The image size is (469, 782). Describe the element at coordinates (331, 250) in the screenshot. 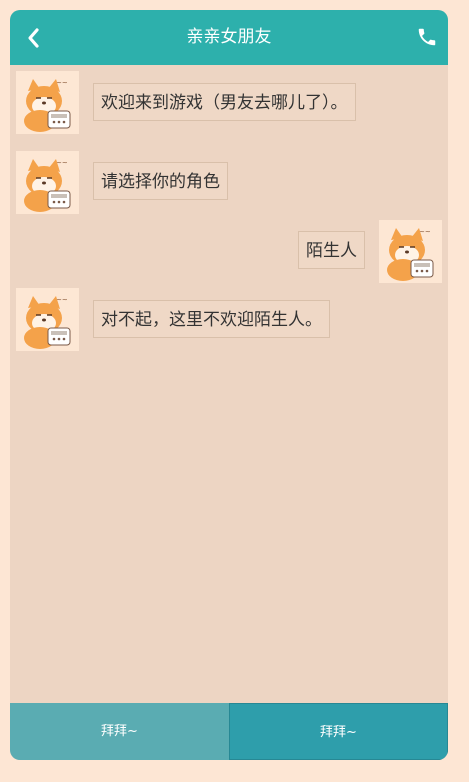

I see `message-bubble: 陌生人` at that location.